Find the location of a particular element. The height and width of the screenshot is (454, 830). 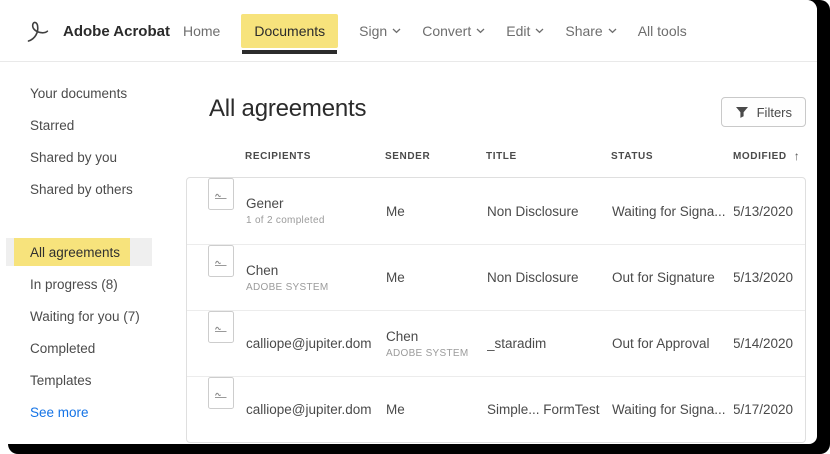

sender-cell: Chen ADOBE SYSTEM is located at coordinates (427, 343).